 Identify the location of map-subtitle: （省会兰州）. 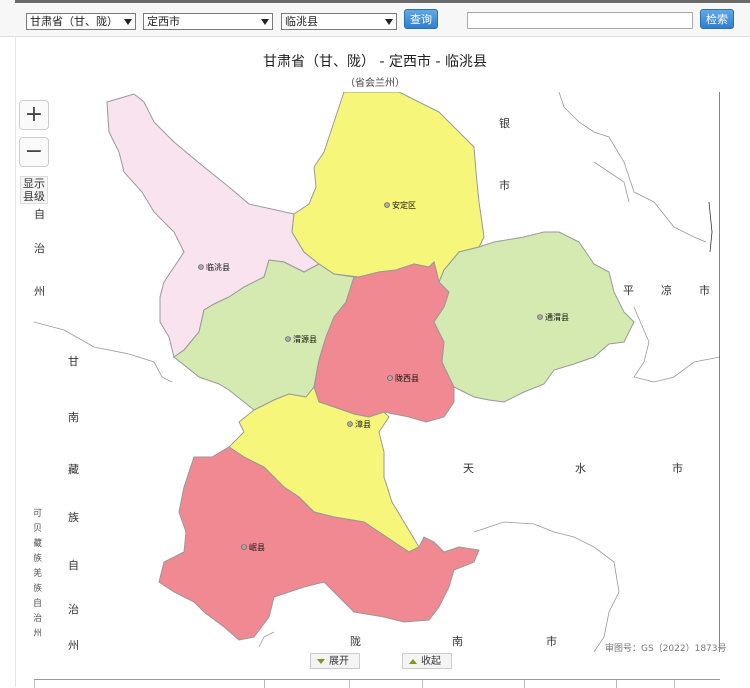
(375, 83).